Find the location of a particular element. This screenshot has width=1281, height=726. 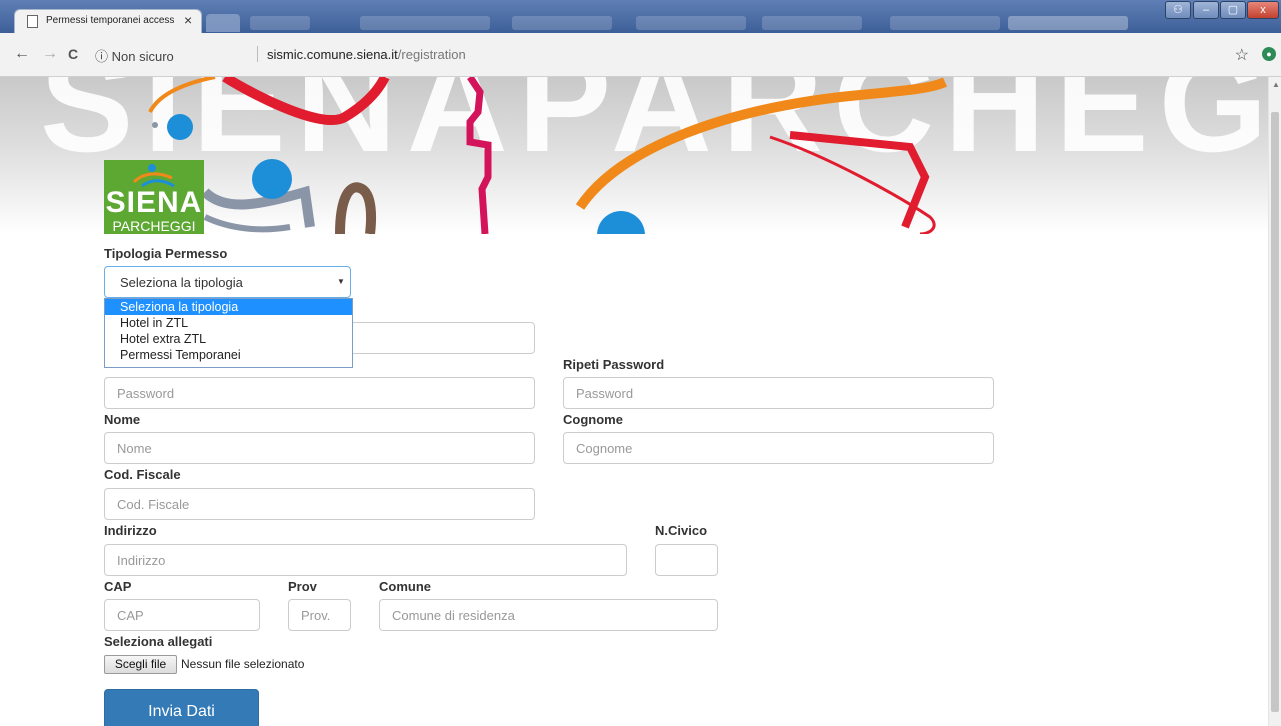

civico-label: N.Civico is located at coordinates (681, 530).